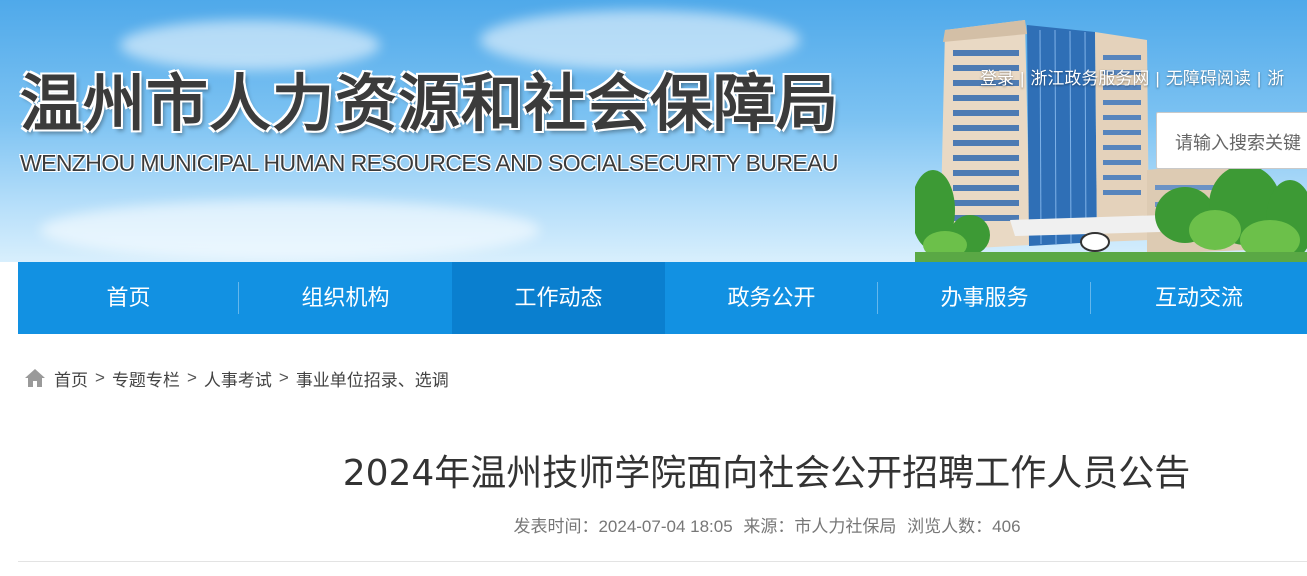 The width and height of the screenshot is (1307, 576). I want to click on source-label: 来源：, so click(769, 526).